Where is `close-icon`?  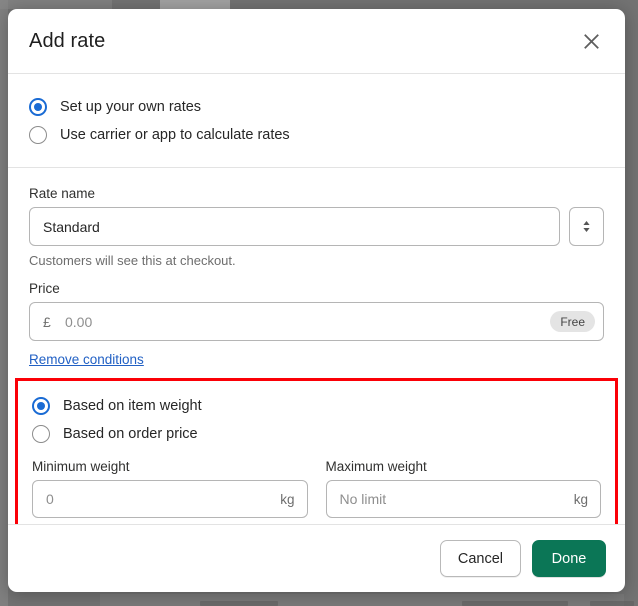
close-icon is located at coordinates (591, 41).